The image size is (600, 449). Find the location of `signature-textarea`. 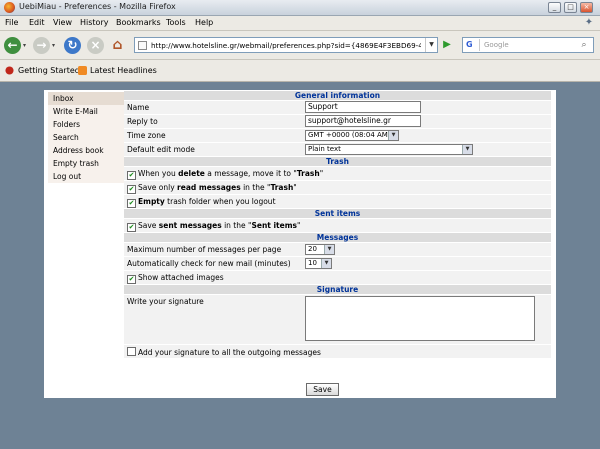

signature-textarea is located at coordinates (420, 318).